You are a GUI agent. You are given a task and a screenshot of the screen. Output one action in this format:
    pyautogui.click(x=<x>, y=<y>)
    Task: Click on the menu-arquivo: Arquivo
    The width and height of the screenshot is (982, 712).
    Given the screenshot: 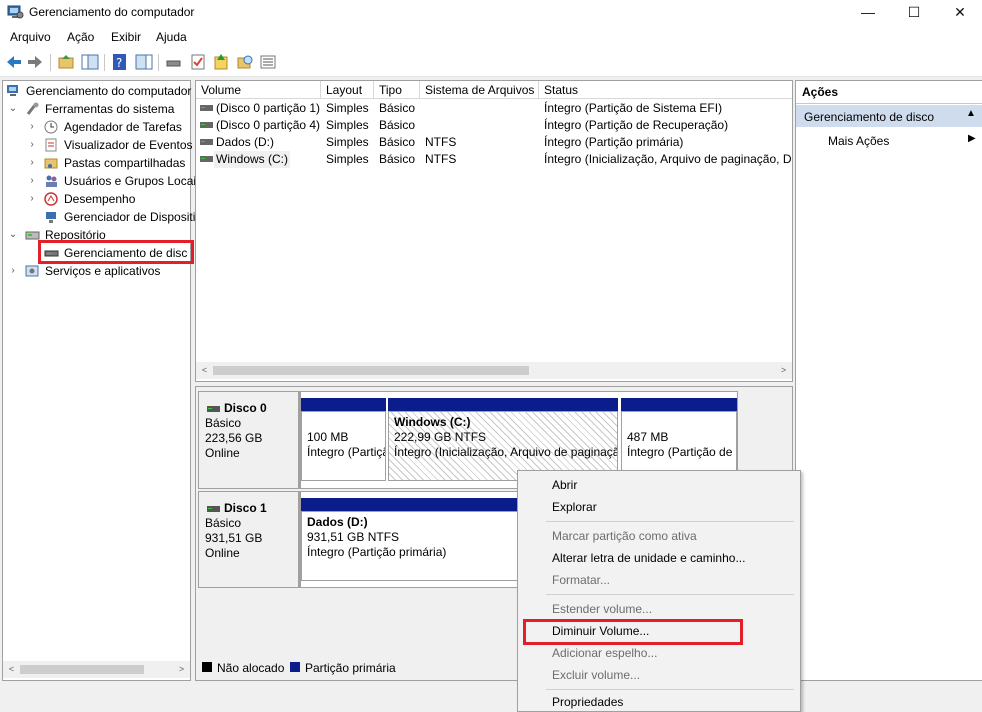 What is the action you would take?
    pyautogui.click(x=30, y=37)
    